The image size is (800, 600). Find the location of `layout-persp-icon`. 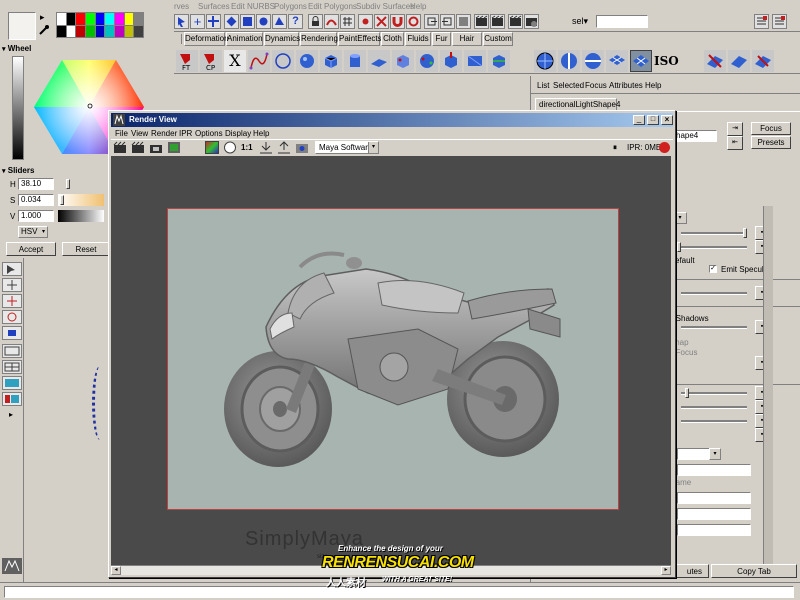

layout-persp-icon is located at coordinates (12, 383).